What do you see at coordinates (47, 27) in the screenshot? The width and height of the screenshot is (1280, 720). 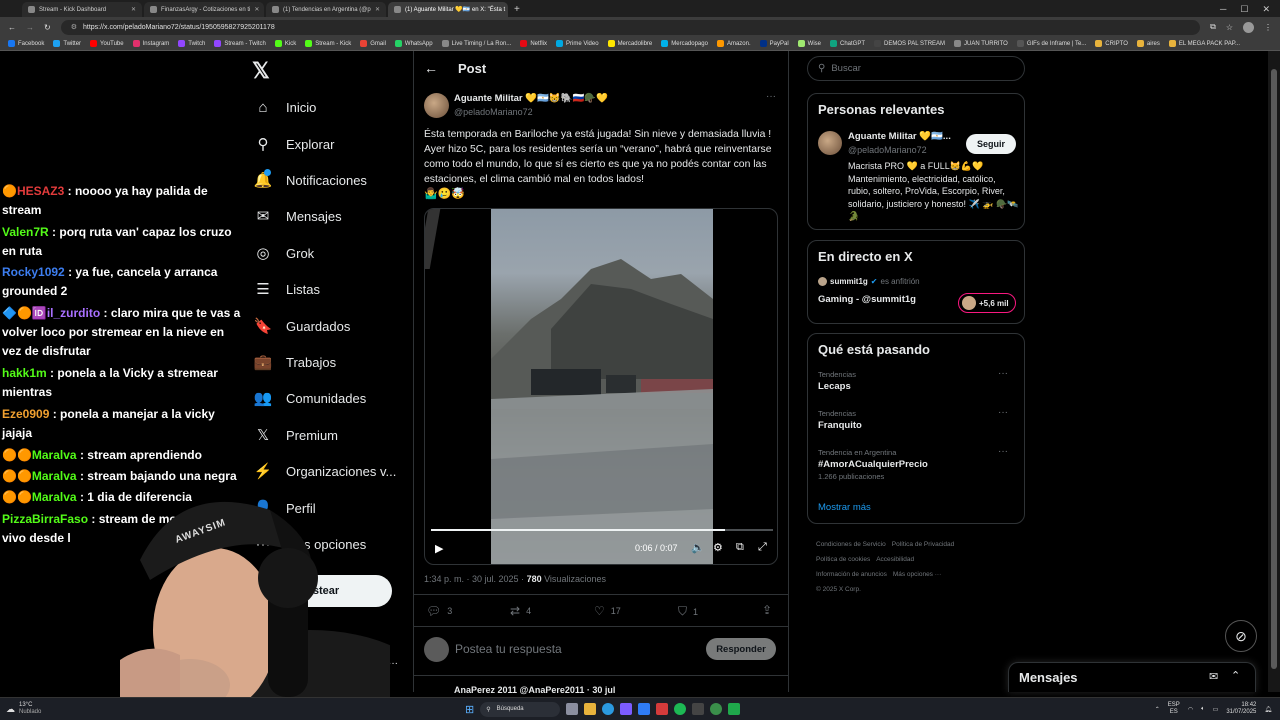 I see `reload-icon: ↻` at bounding box center [47, 27].